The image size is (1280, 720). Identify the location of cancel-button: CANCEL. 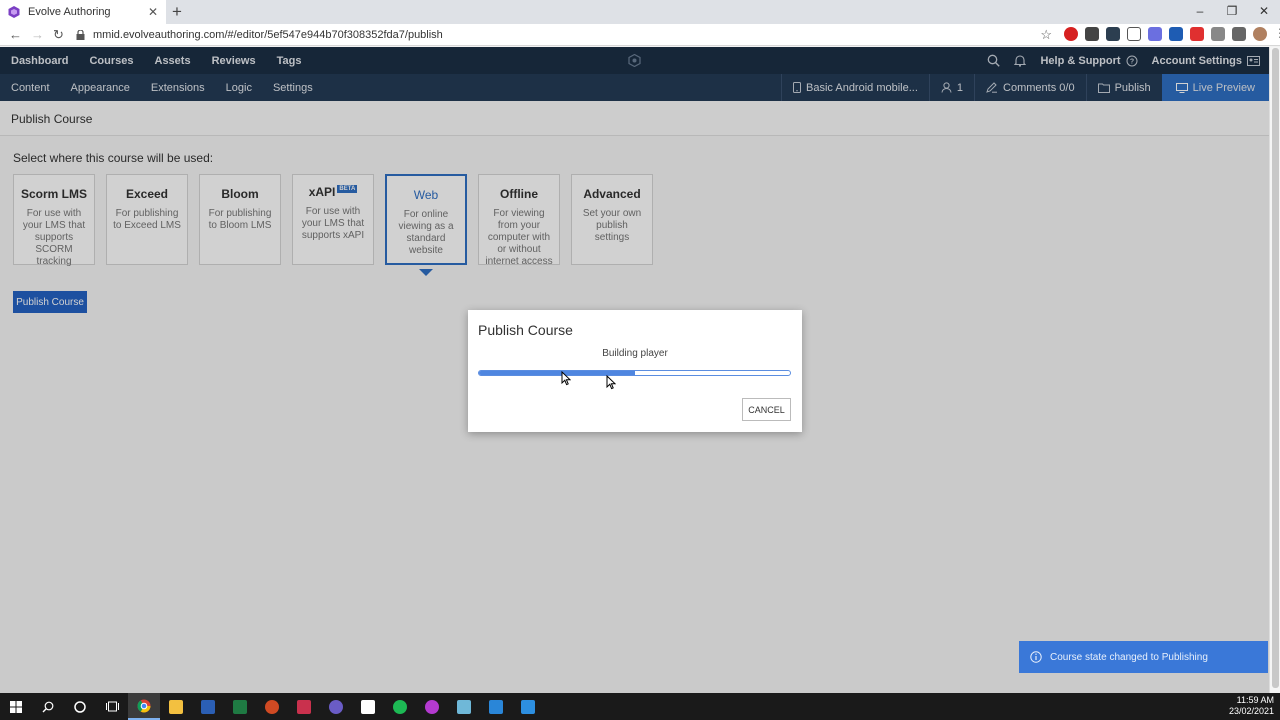
(766, 409).